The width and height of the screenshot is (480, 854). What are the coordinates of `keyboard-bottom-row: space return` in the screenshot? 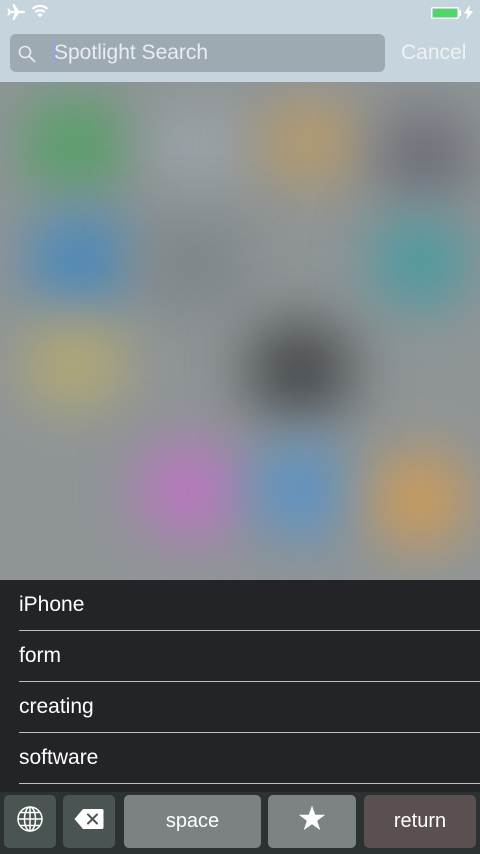 It's located at (240, 823).